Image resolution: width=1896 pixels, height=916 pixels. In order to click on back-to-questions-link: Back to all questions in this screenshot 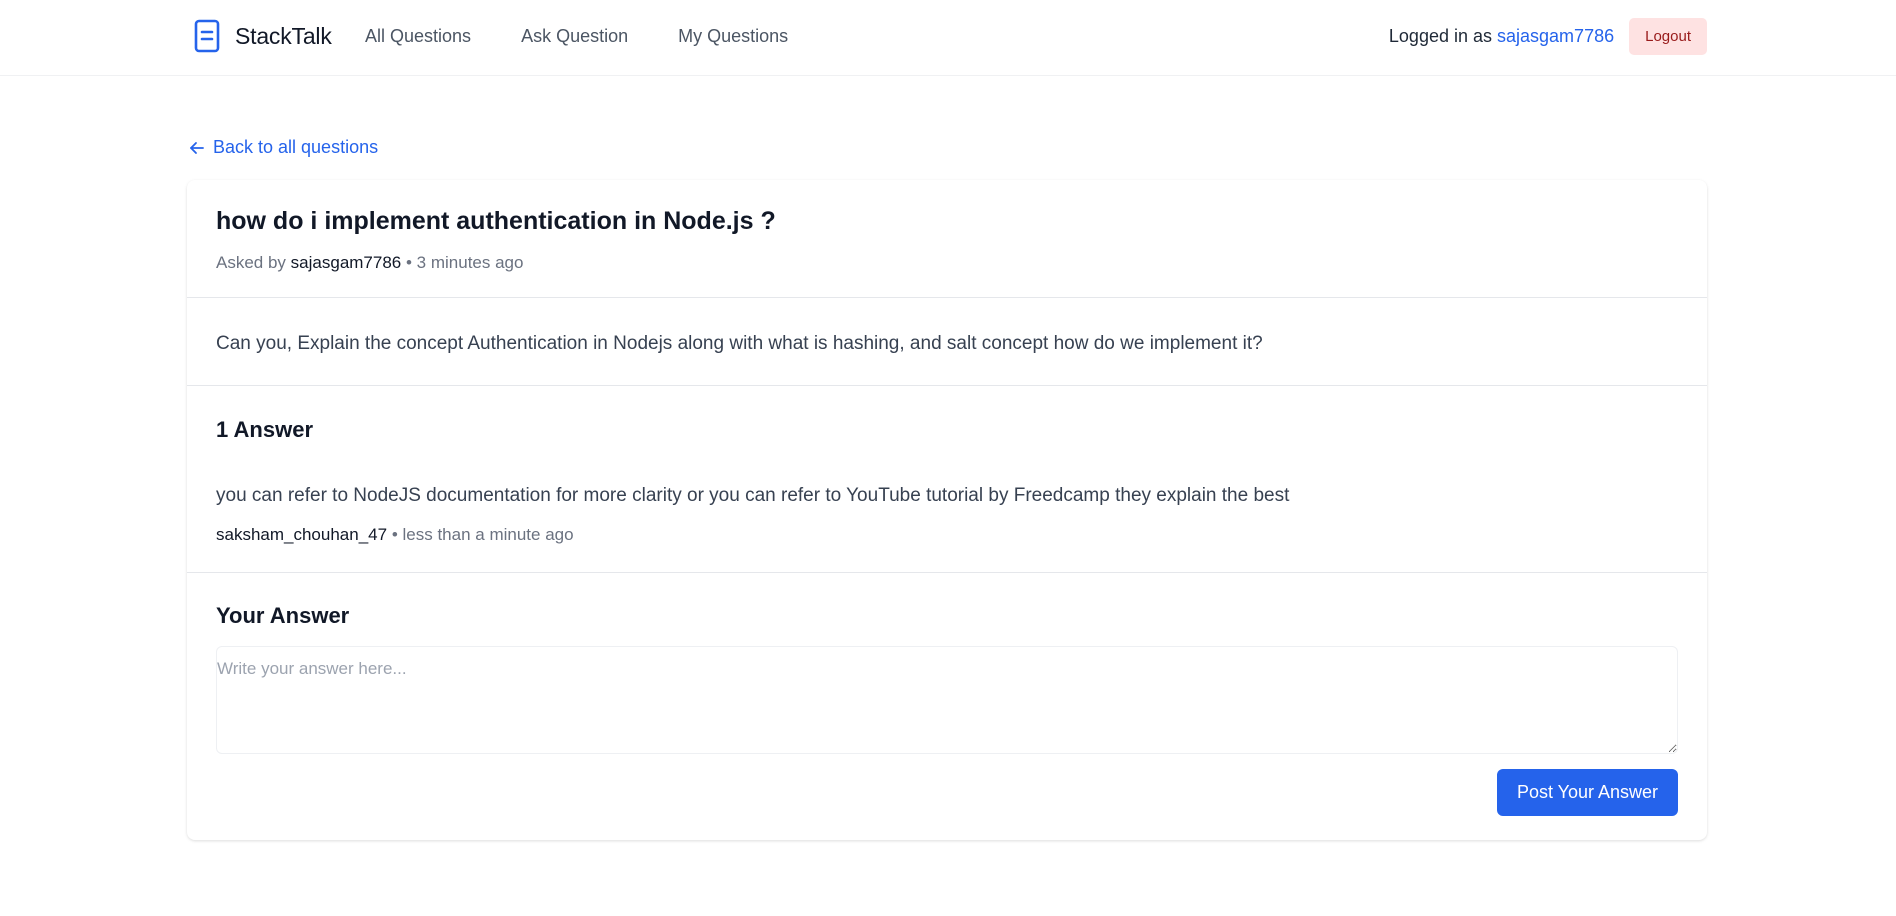, I will do `click(282, 147)`.